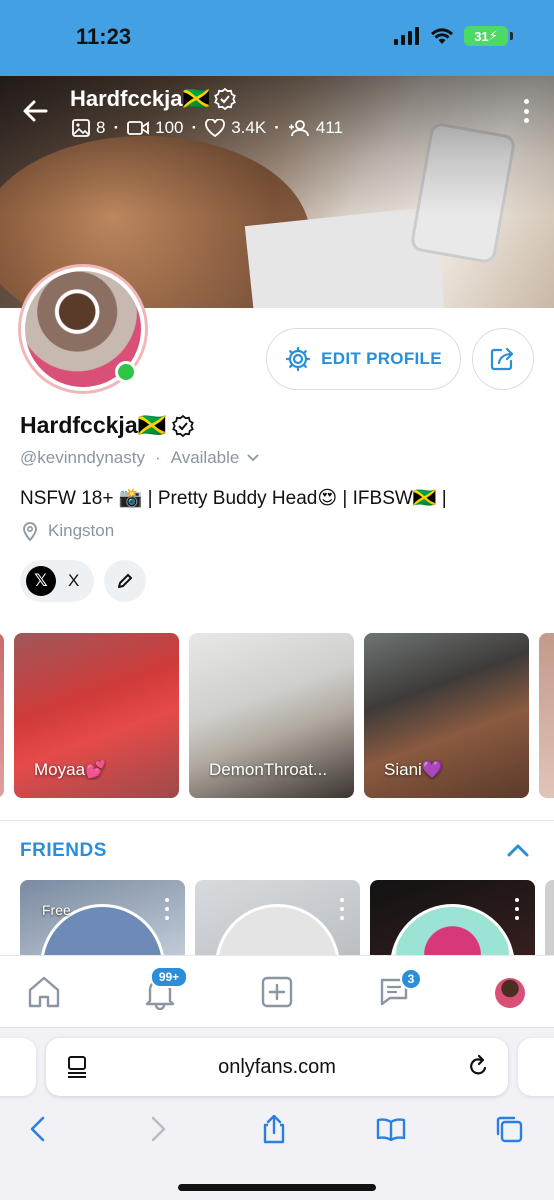  What do you see at coordinates (169, 977) in the screenshot?
I see `notifications-badge: 99+` at bounding box center [169, 977].